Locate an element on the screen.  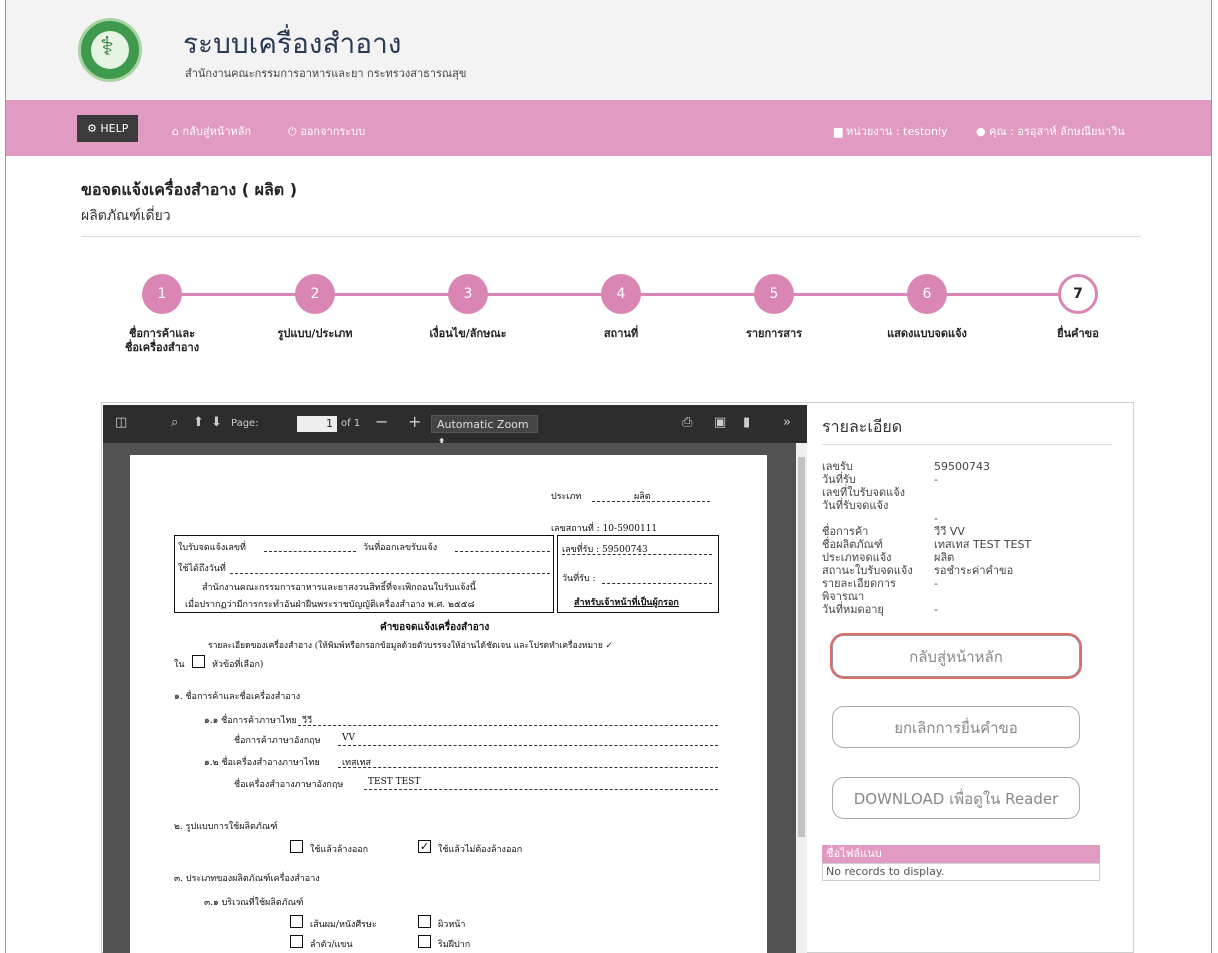
detail-label: รายละเอียดการ is located at coordinates (859, 583).